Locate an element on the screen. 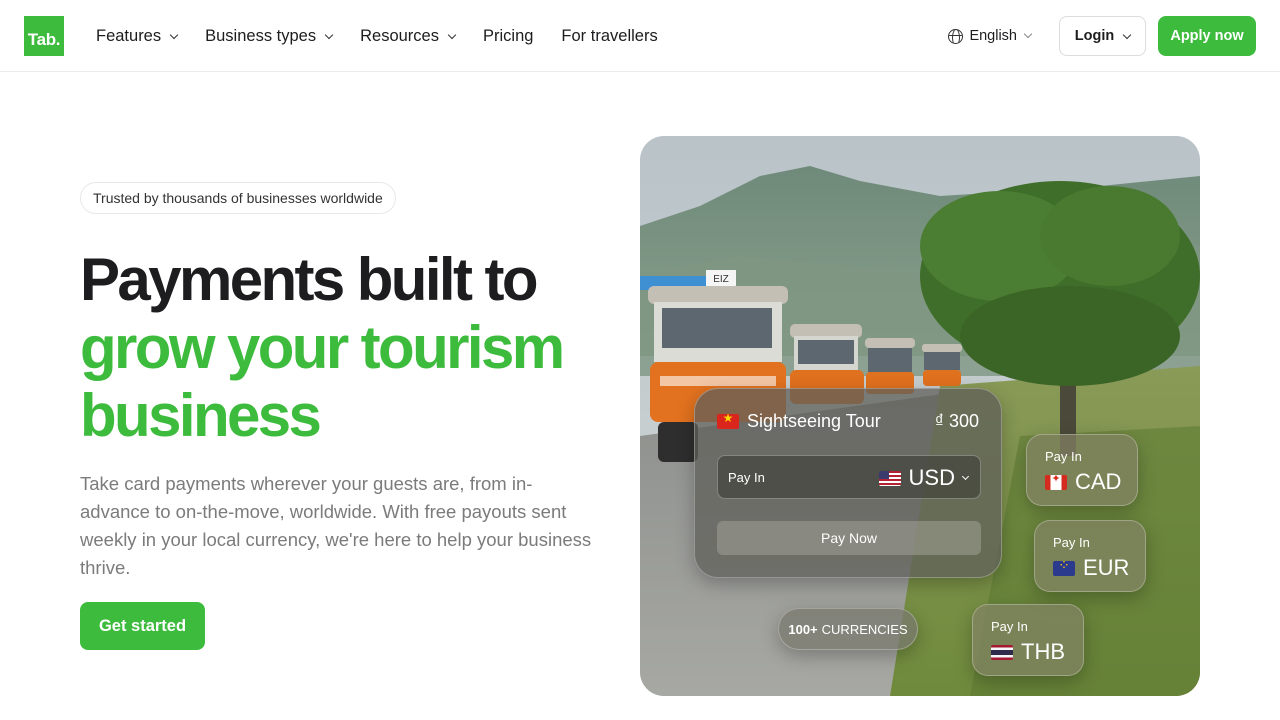  currency-option-eur: Pay In EUR is located at coordinates (1090, 556).